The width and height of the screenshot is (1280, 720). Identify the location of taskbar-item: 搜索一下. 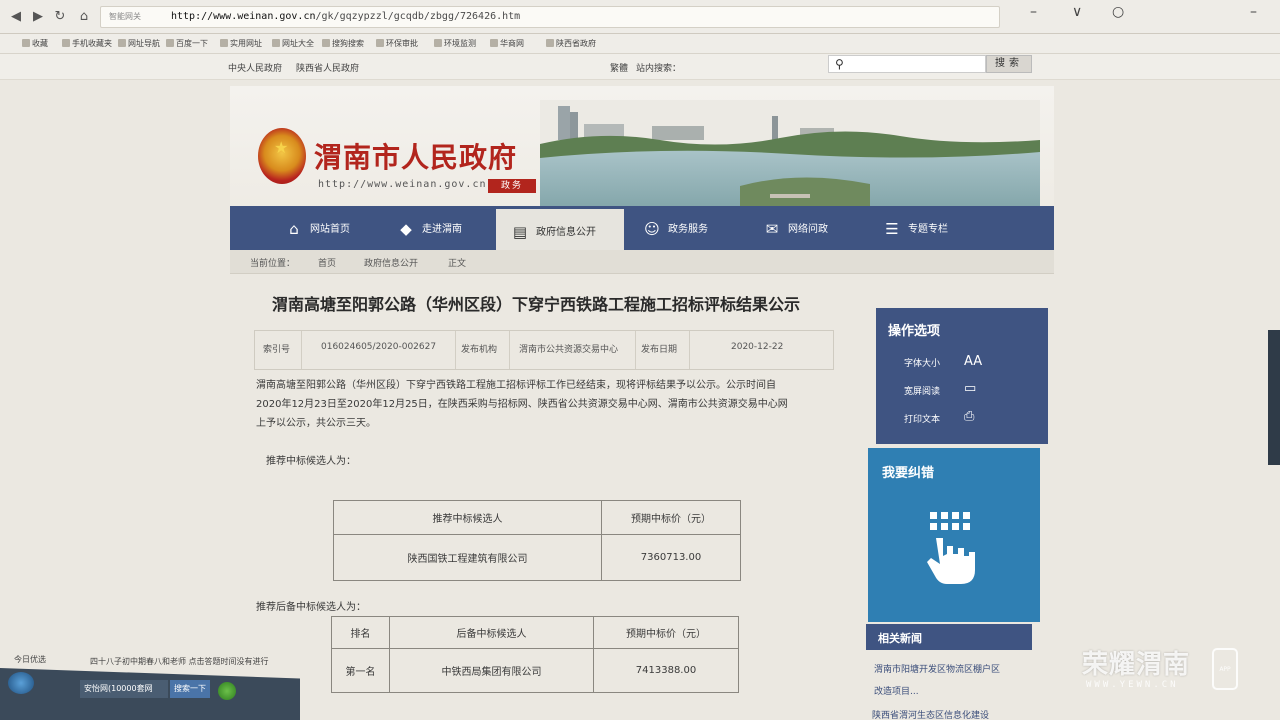
(190, 689).